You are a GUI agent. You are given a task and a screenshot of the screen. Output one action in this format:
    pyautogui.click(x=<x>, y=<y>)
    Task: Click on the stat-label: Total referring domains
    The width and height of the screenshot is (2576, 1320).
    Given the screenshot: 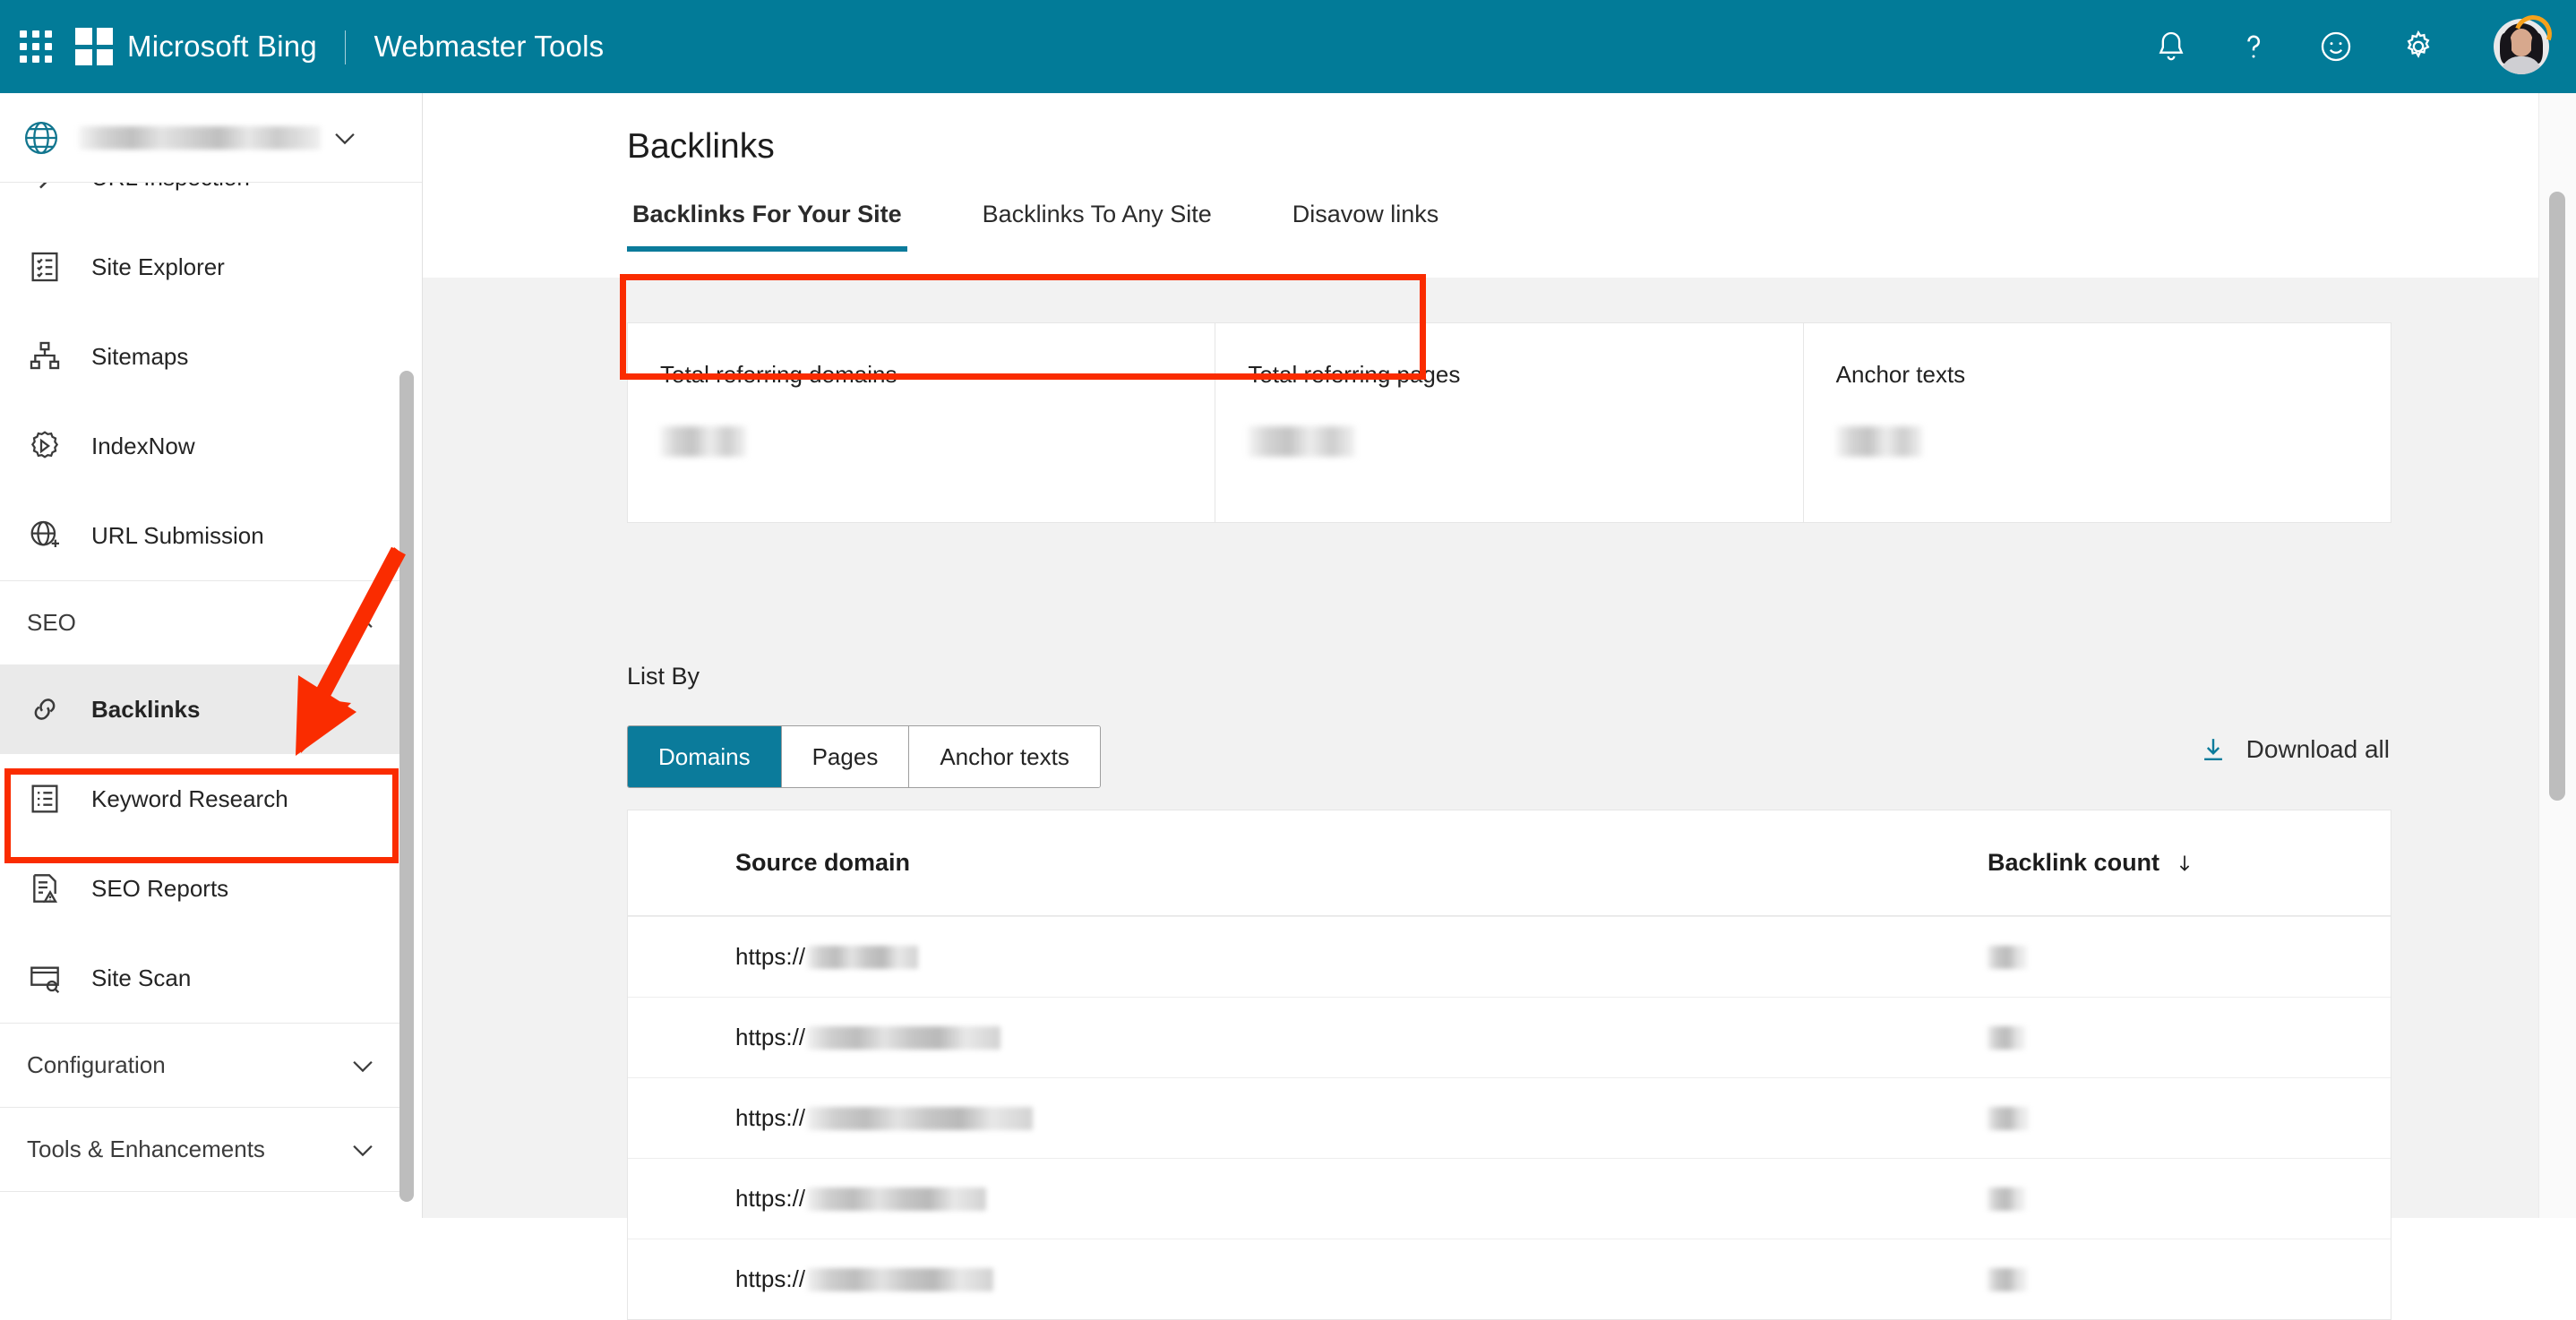 What is the action you would take?
    pyautogui.click(x=778, y=374)
    